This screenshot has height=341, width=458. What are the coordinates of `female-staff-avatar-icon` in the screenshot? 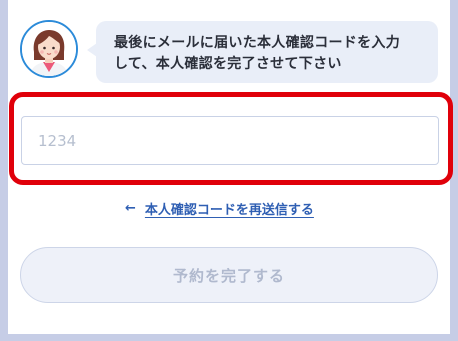 It's located at (49, 49).